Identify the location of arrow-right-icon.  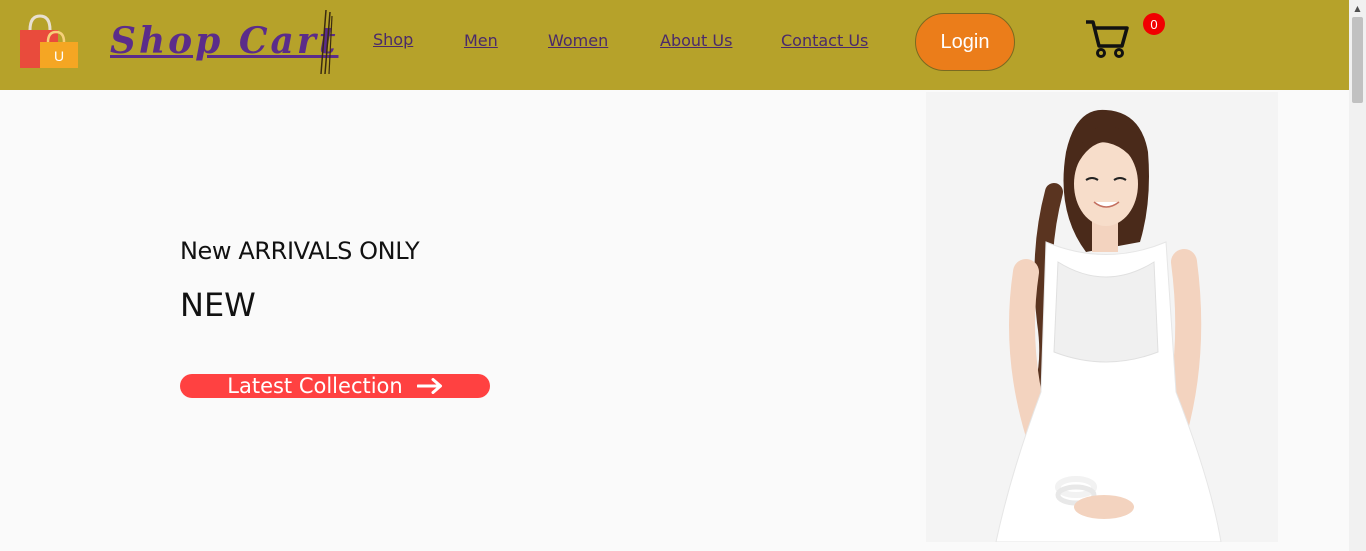
(429, 386).